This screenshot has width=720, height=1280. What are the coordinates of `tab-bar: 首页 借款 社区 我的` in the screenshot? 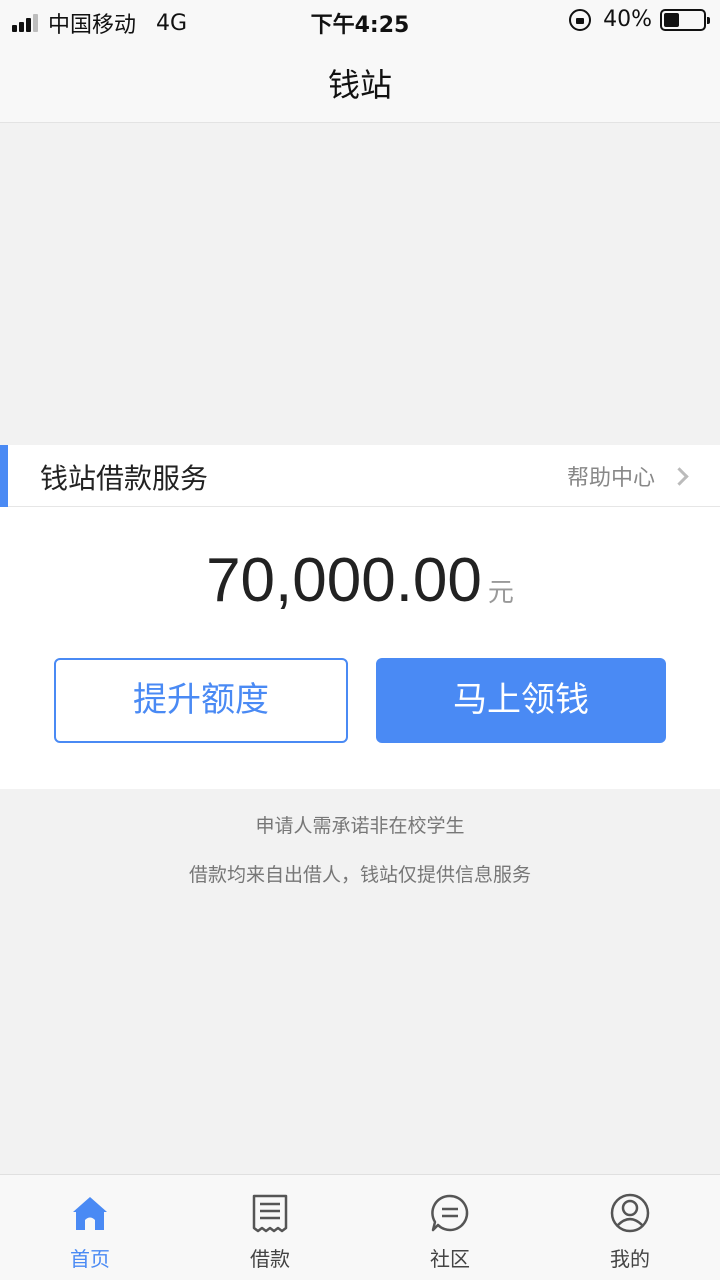 It's located at (360, 1227).